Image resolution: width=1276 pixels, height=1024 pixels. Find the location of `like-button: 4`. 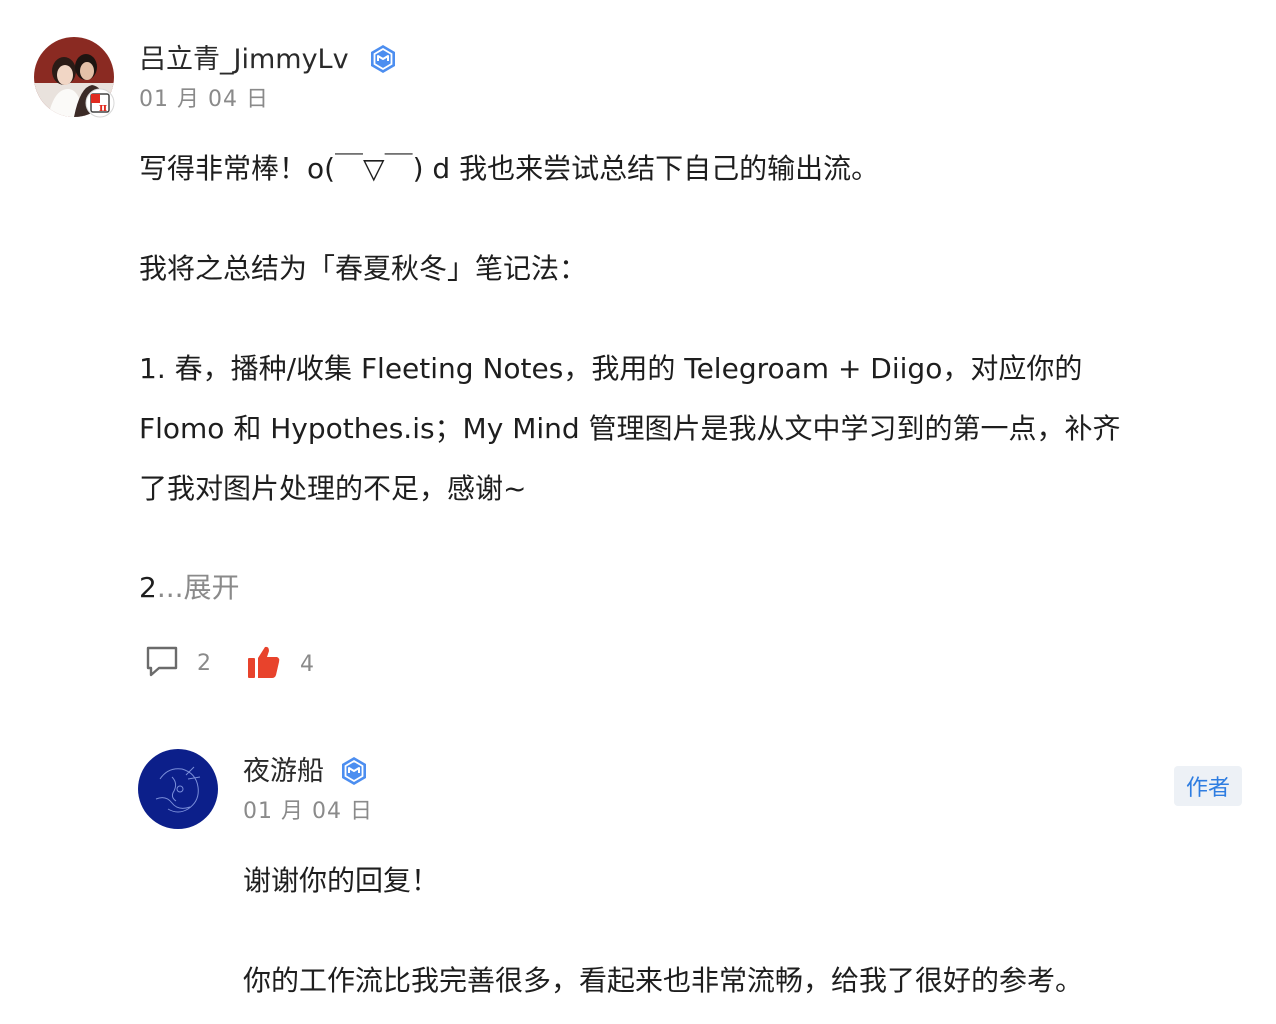

like-button: 4 is located at coordinates (280, 664).